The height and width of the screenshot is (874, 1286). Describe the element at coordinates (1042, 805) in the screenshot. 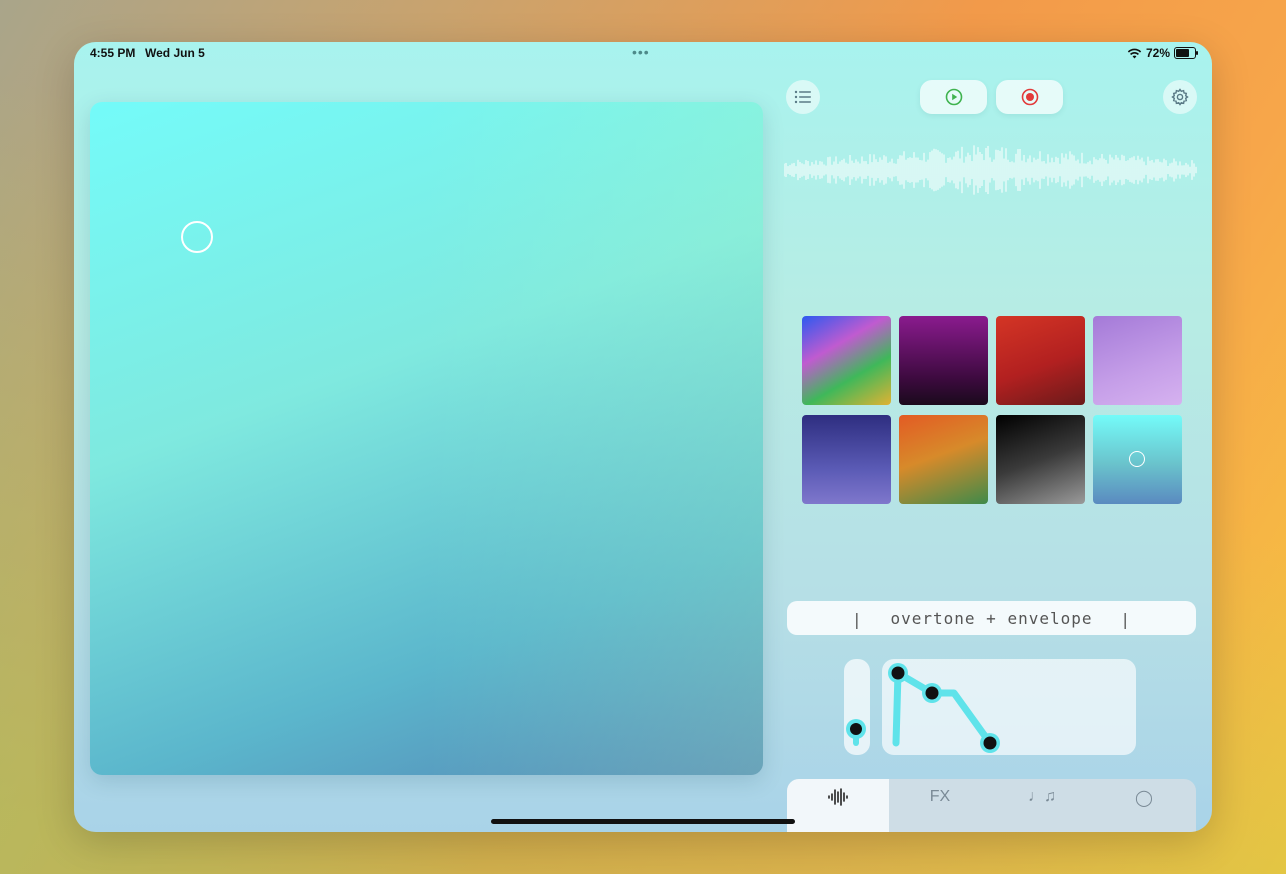

I see `tab-notes: ♩♫` at that location.